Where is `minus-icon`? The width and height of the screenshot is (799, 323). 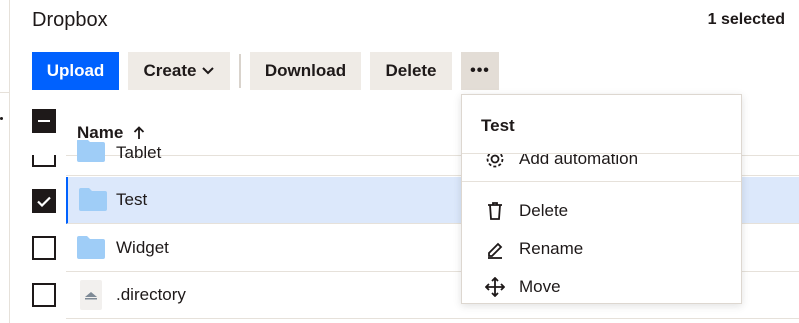
minus-icon is located at coordinates (44, 121).